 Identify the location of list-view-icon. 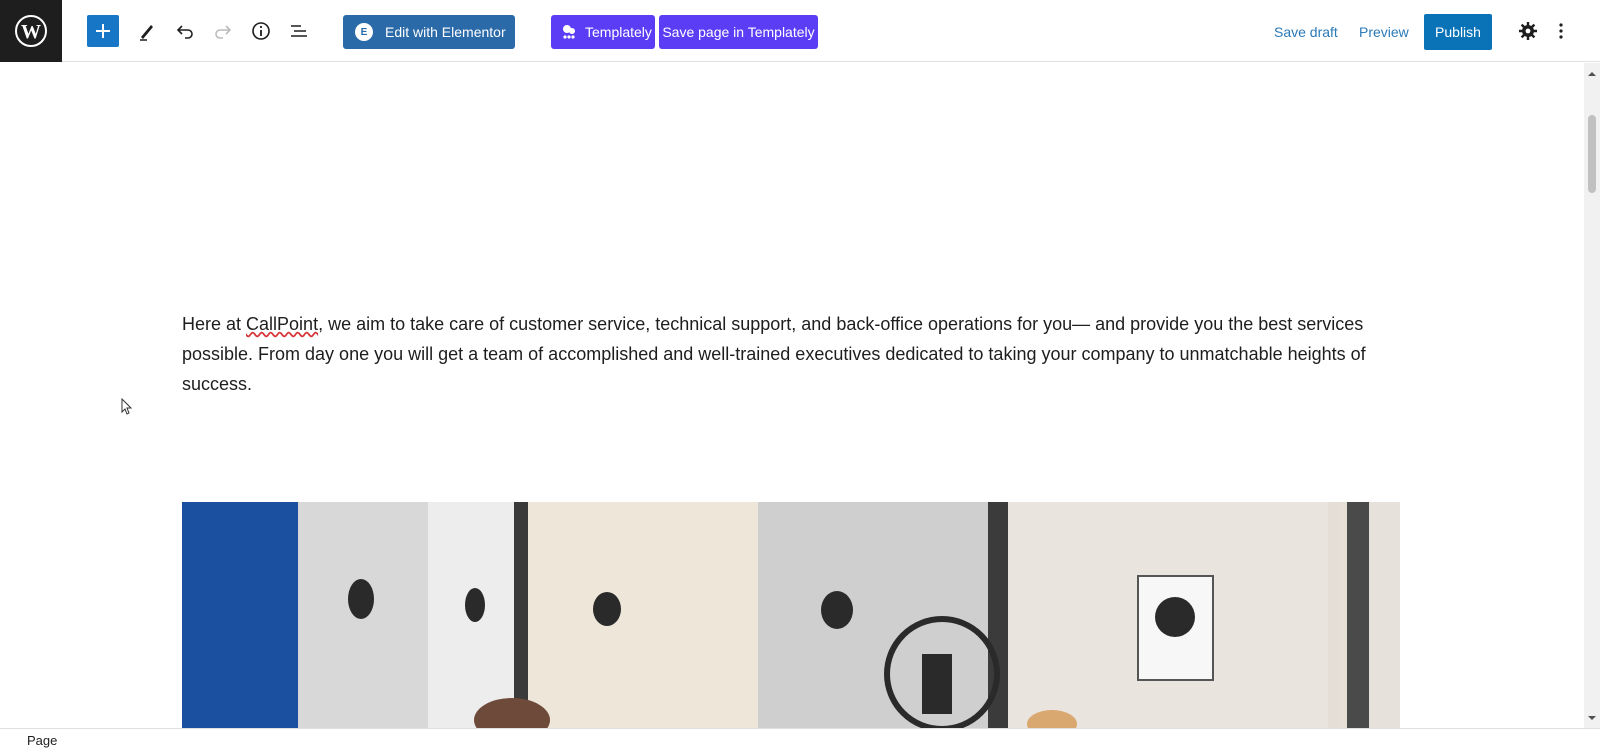
(299, 31).